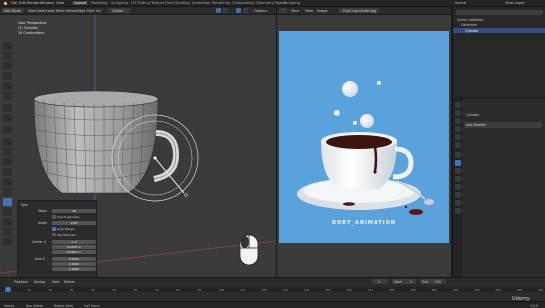 The image size is (545, 308). What do you see at coordinates (60, 3) in the screenshot?
I see `menu-help: Help` at bounding box center [60, 3].